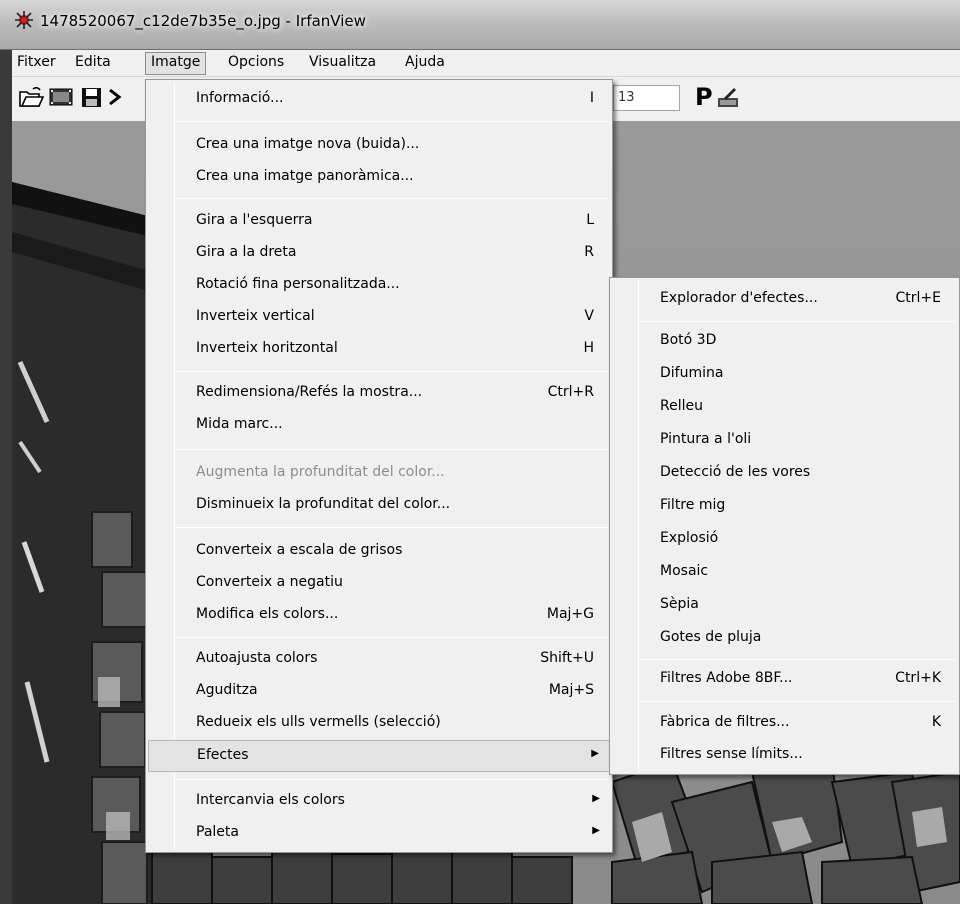 The image size is (960, 904). I want to click on menu-item-intercanvia-colors: Intercanvia els colors ▶, so click(379, 802).